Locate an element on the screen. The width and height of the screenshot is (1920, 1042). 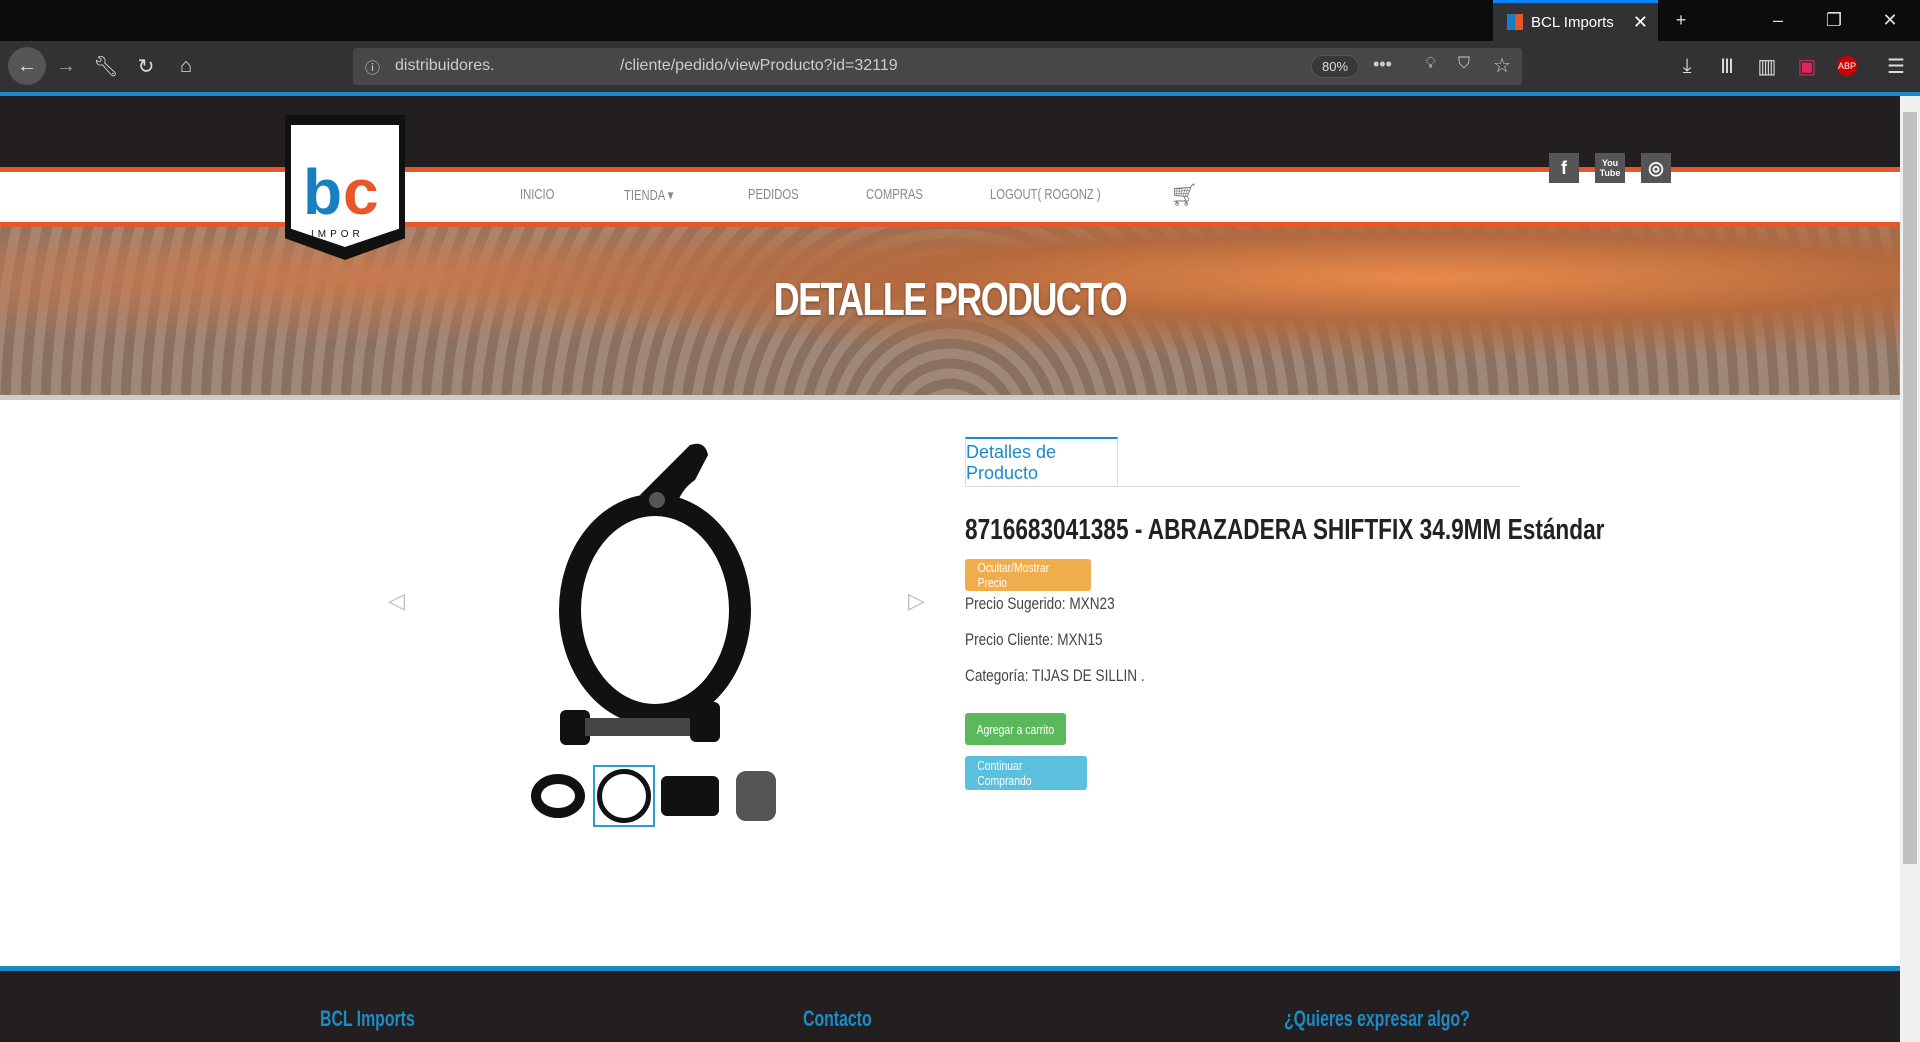
suggested-price: Precio Sugerido: MXN23 is located at coordinates (1040, 603).